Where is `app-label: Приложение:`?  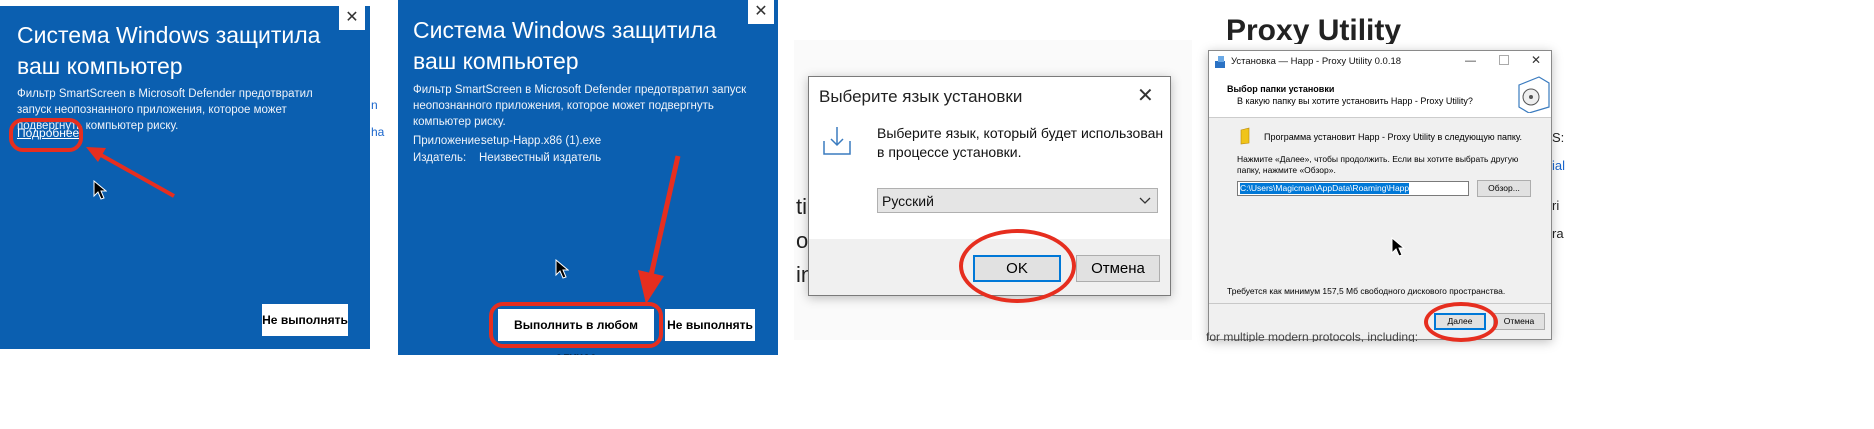
app-label: Приложение: is located at coordinates (448, 141).